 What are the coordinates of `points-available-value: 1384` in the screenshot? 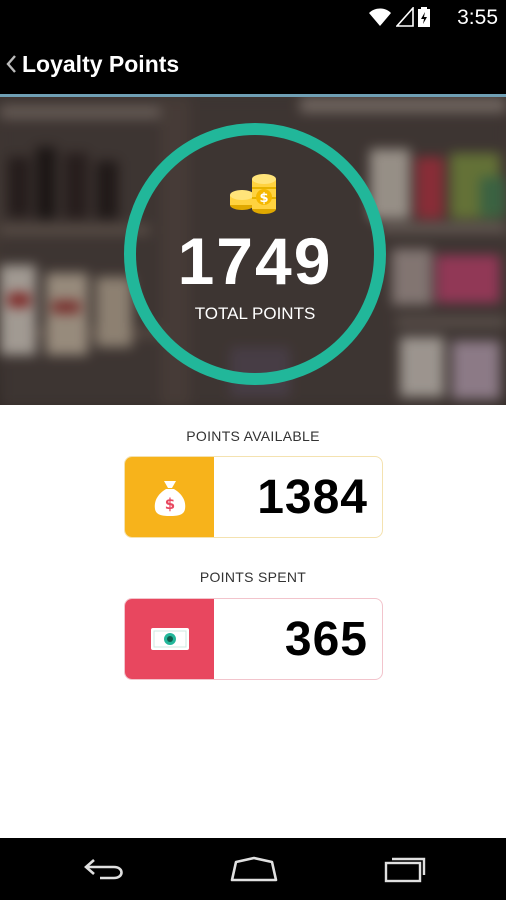 It's located at (312, 497).